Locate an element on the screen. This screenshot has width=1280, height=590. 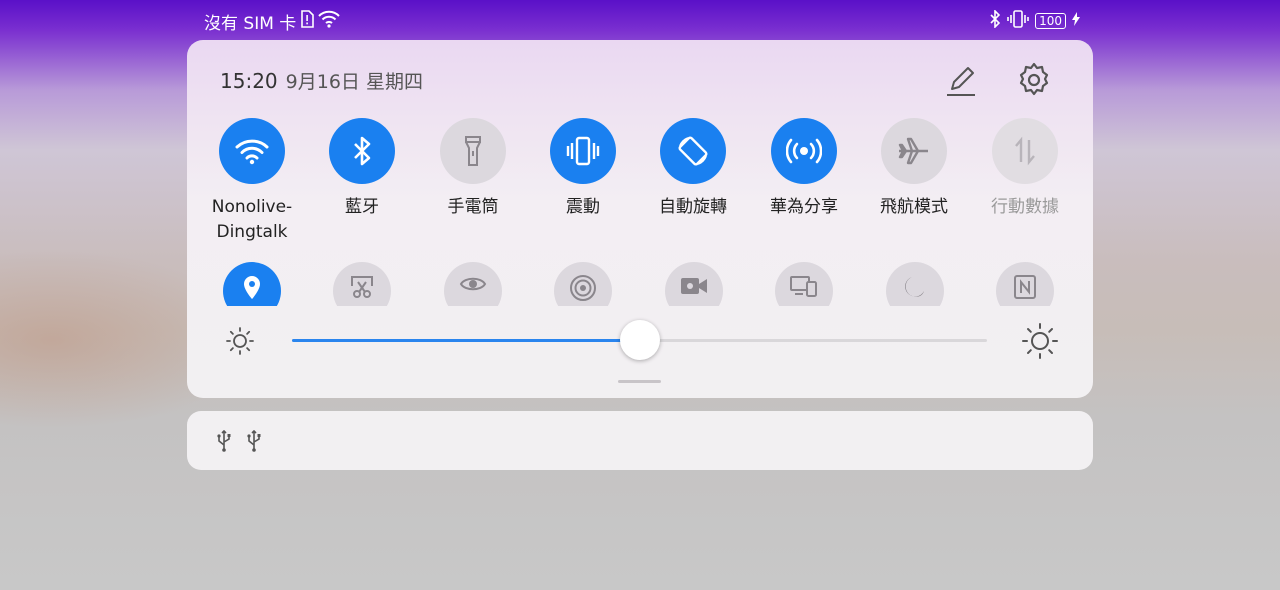
toggle-label: 手電筒 is located at coordinates (473, 207).